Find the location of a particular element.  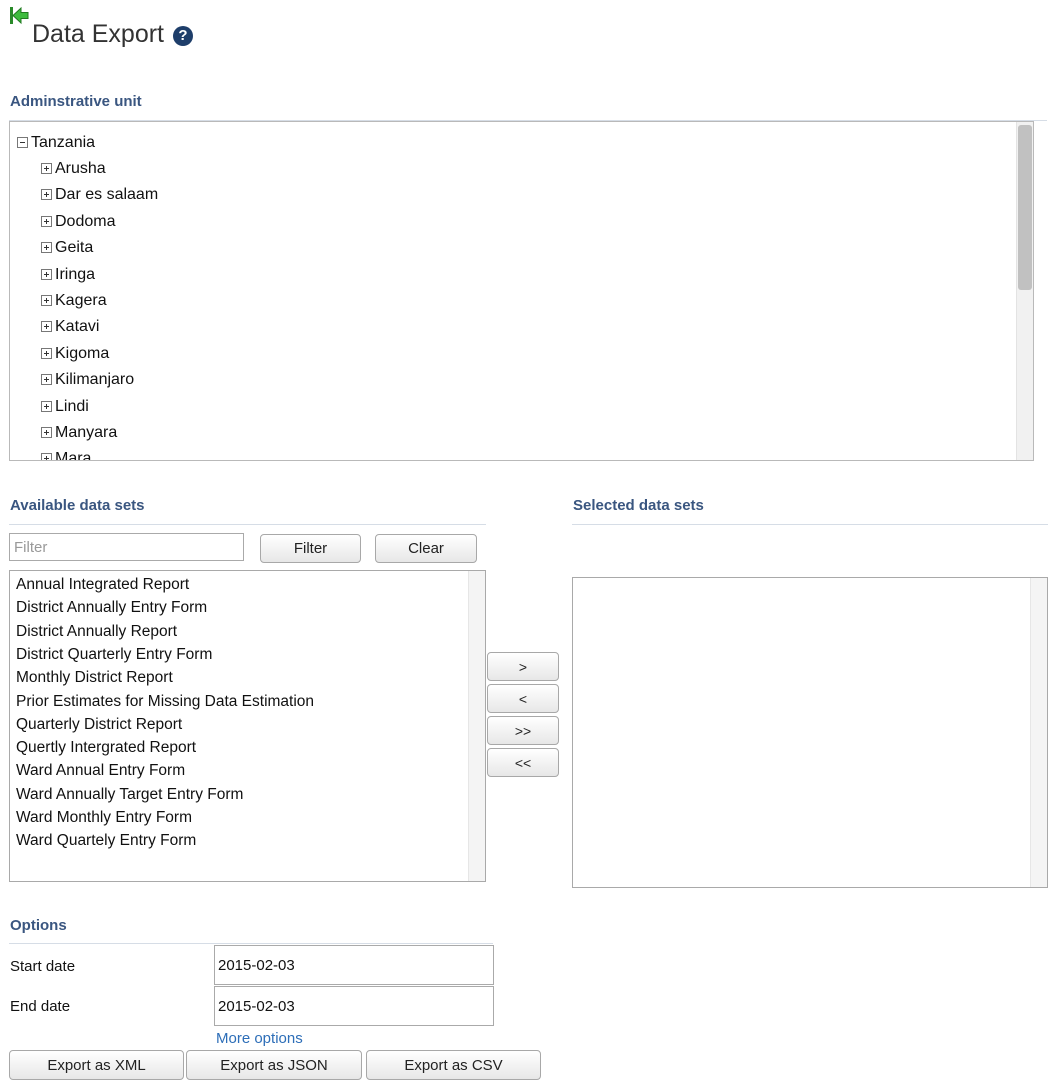

tree-node-label: Lindi is located at coordinates (72, 406).